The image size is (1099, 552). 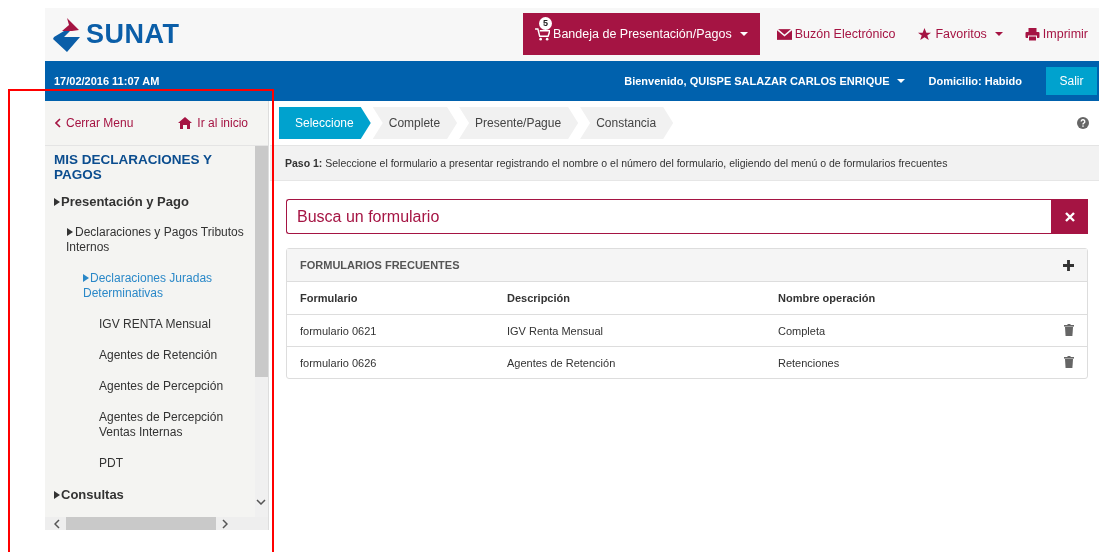 What do you see at coordinates (684, 163) in the screenshot?
I see `instruction-text: Paso 1: Seleccione el formulario a presentar registrando el nombre o el número del formulario, eligiendo del menú o de formularios frecuentes` at bounding box center [684, 163].